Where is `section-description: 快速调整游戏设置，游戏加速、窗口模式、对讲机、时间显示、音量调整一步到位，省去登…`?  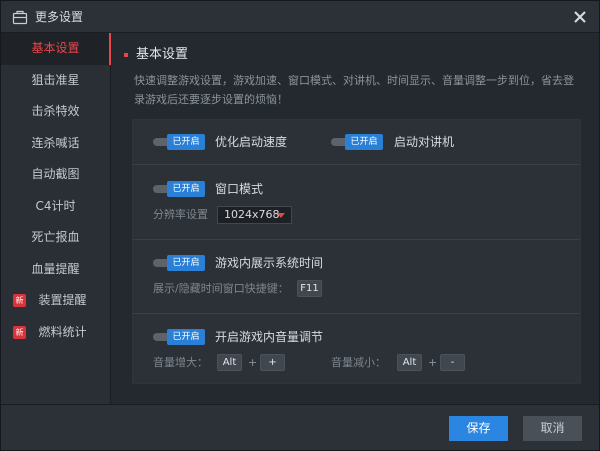
section-description: 快速调整游戏设置，游戏加速、窗口模式、对讲机、时间显示、音量调整一步到位，省去登… is located at coordinates (354, 90).